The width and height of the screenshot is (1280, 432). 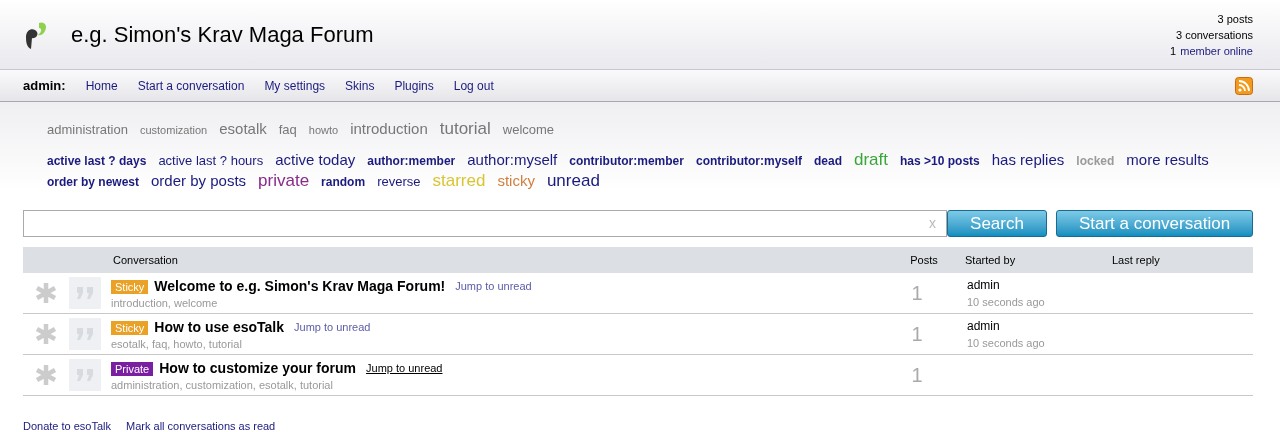 What do you see at coordinates (222, 35) in the screenshot?
I see `forum-title: e.g. Simon's Krav Maga Forum` at bounding box center [222, 35].